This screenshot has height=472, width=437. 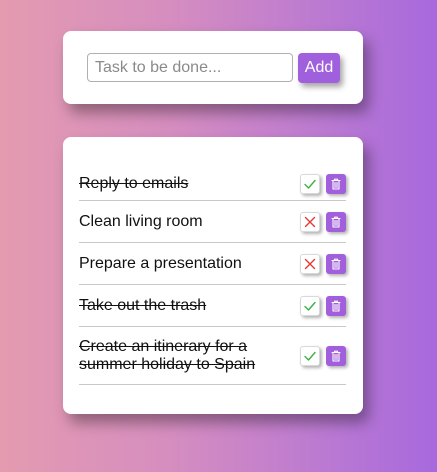 I want to click on task-row: Clean living room, so click(x=212, y=222).